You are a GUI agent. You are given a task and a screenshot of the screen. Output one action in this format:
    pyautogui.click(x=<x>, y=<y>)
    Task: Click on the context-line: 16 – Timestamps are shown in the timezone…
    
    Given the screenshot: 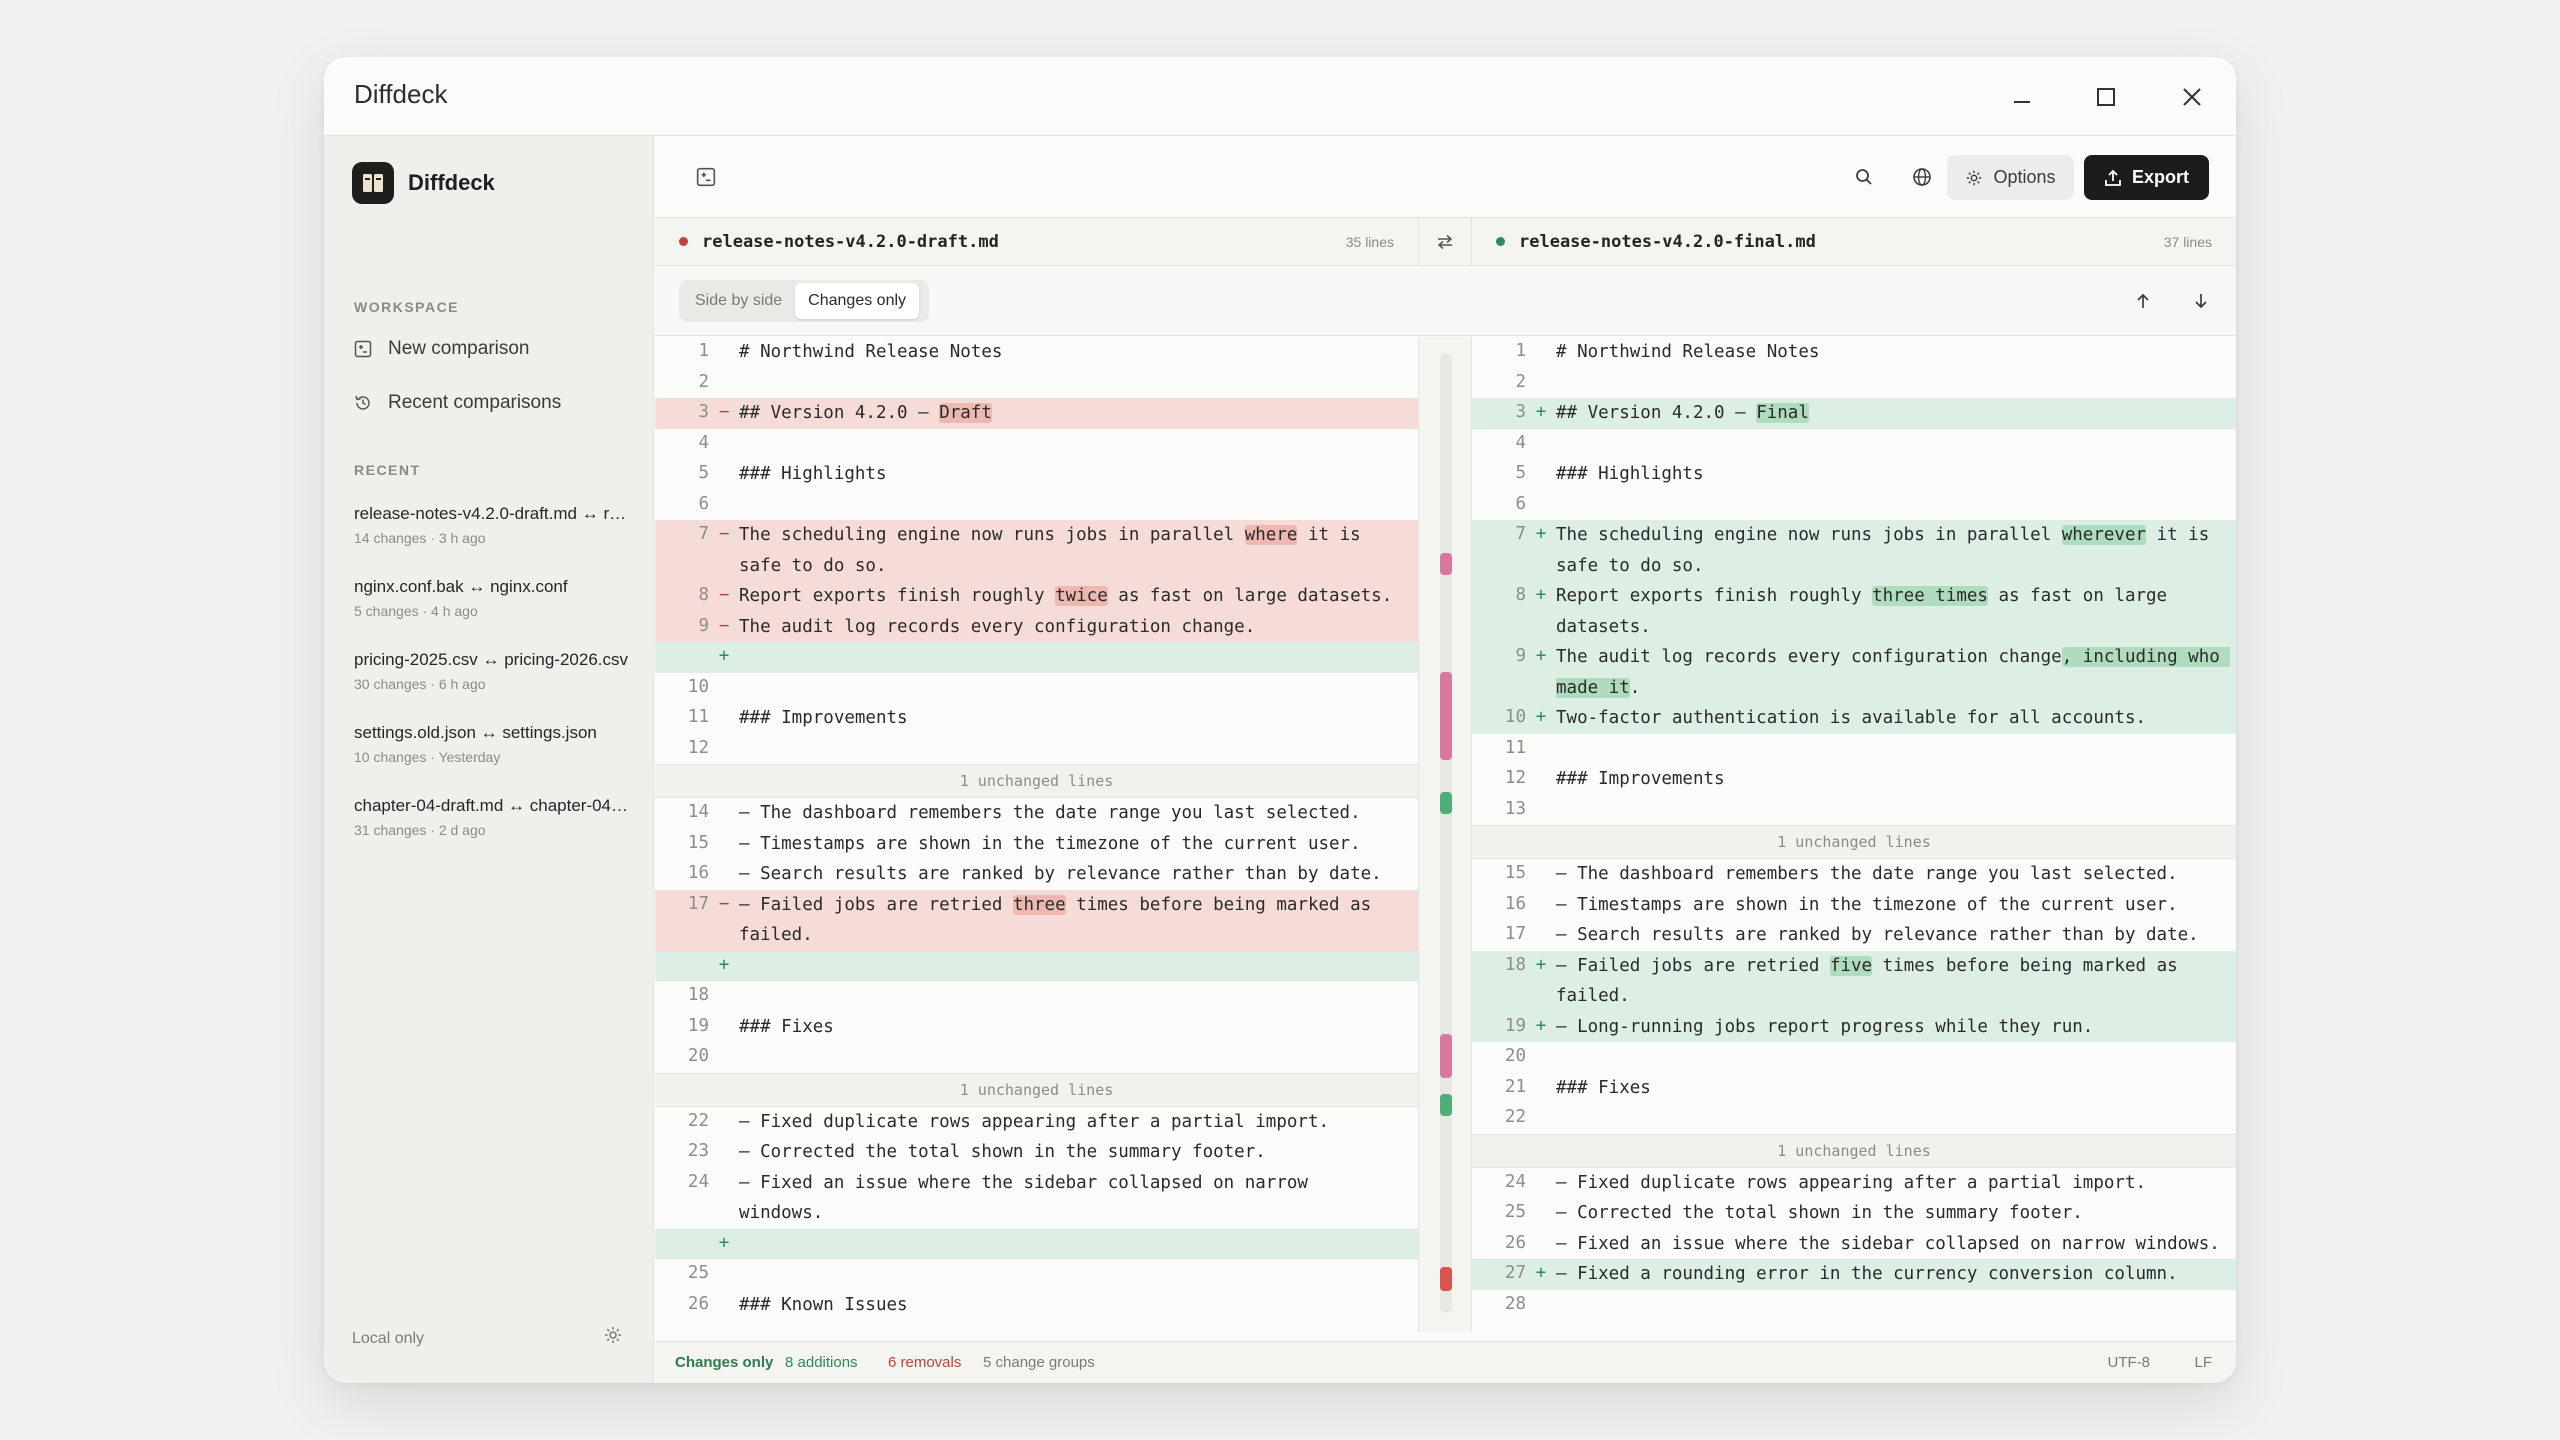 What is the action you would take?
    pyautogui.click(x=1854, y=905)
    